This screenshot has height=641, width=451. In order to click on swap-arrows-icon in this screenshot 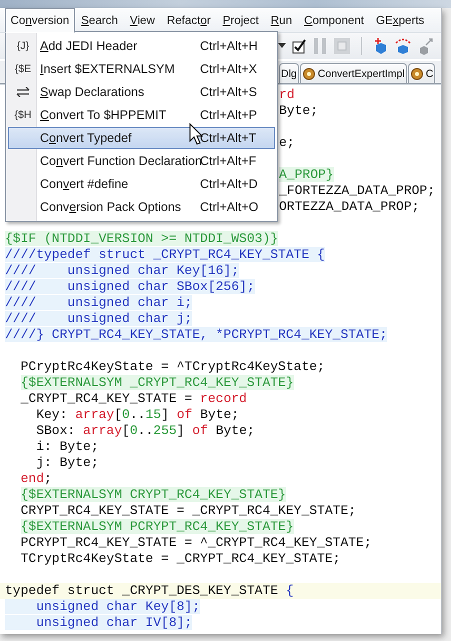, I will do `click(23, 92)`.